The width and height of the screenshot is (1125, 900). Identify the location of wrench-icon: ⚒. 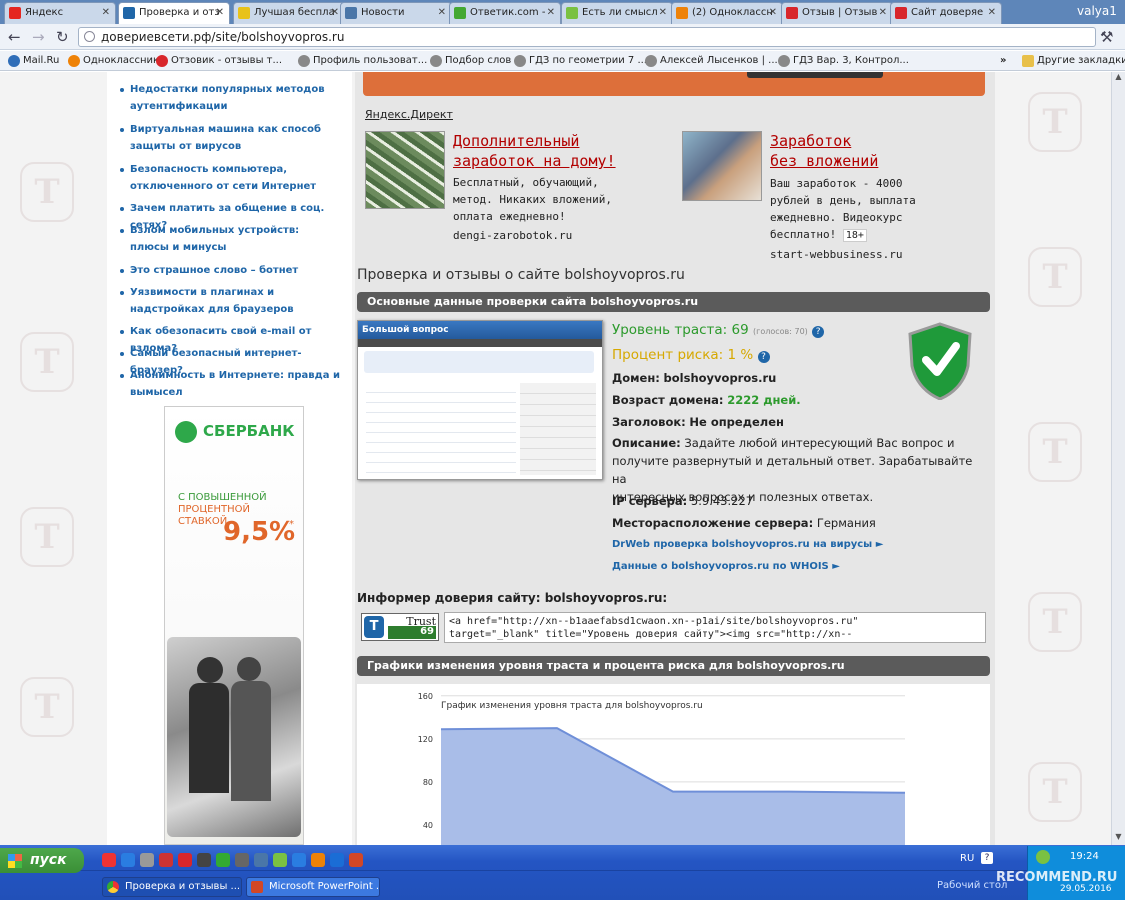
(1106, 37).